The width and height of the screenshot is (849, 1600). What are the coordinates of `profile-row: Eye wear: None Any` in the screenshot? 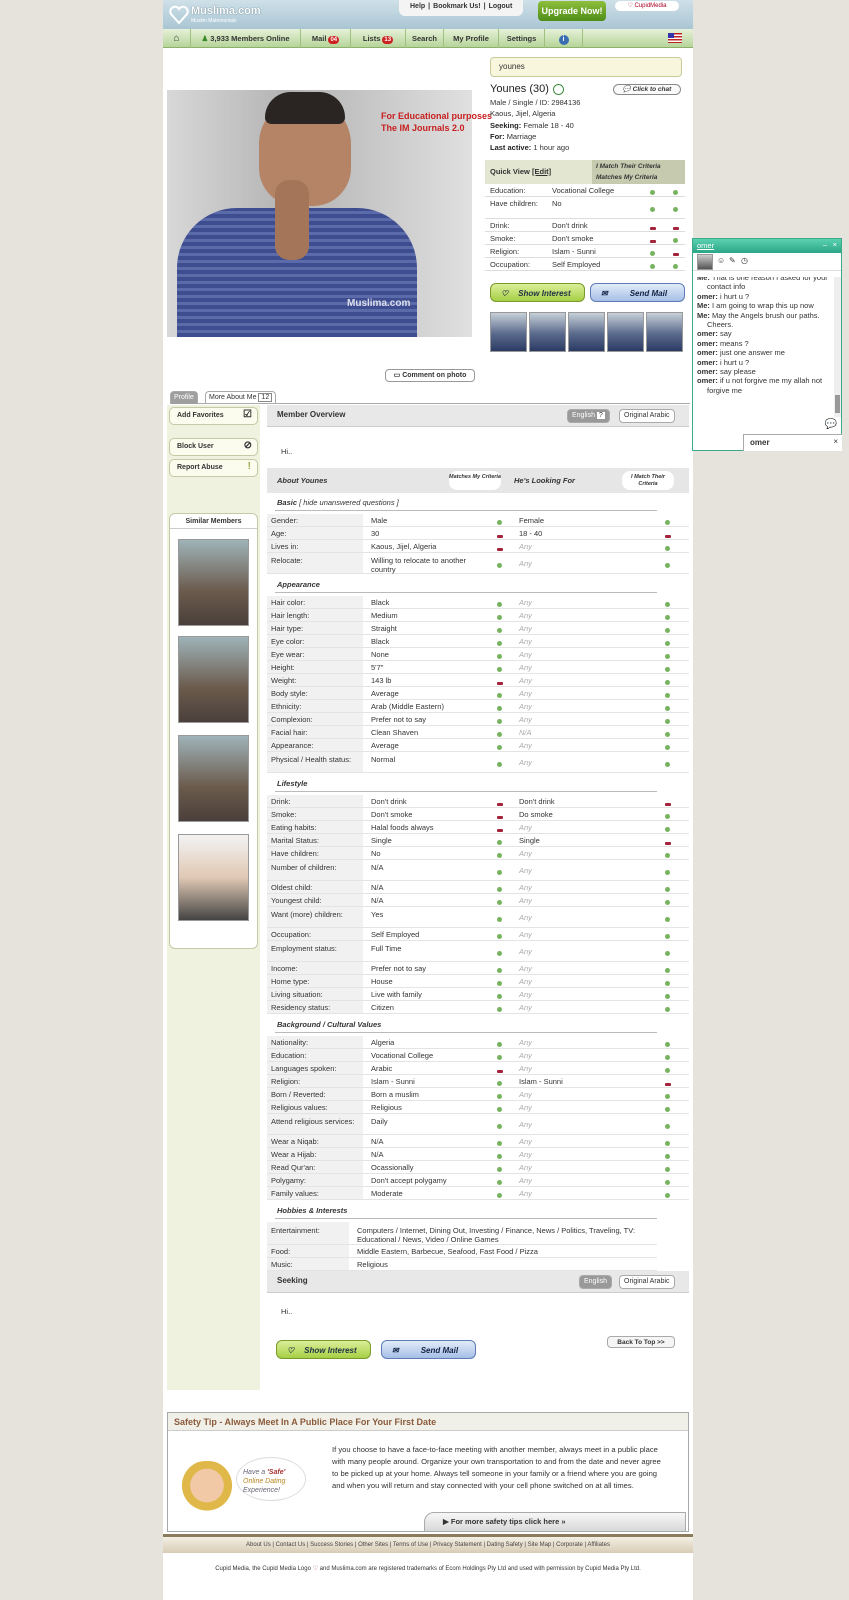 It's located at (478, 654).